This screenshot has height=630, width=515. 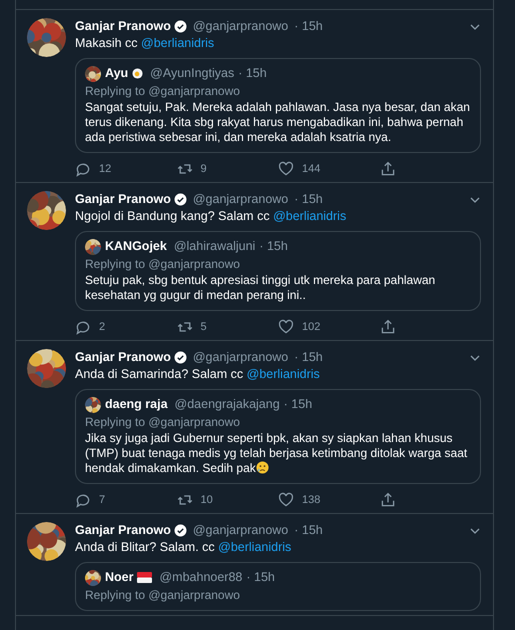 I want to click on quoted-tweet-text: Sangat setuju, Pak. Mereka adalah pahlawan. Jasa nya besar, dan akan terus dikenang. Kita sbg rakyat harus mengabadikan ini, bahwa pernah ada peristiwa sebesar ini, dan mereka adalah ksatria nya., so click(x=278, y=122).